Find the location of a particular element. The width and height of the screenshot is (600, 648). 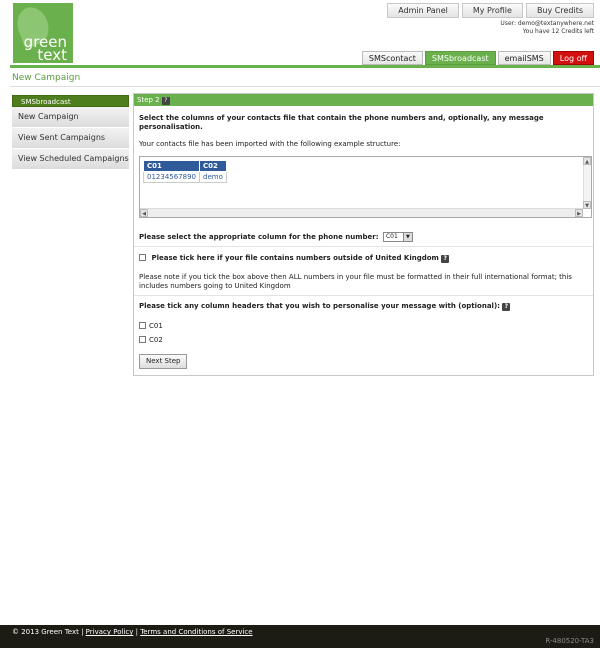

table-cell: 01234567890 is located at coordinates (171, 177).